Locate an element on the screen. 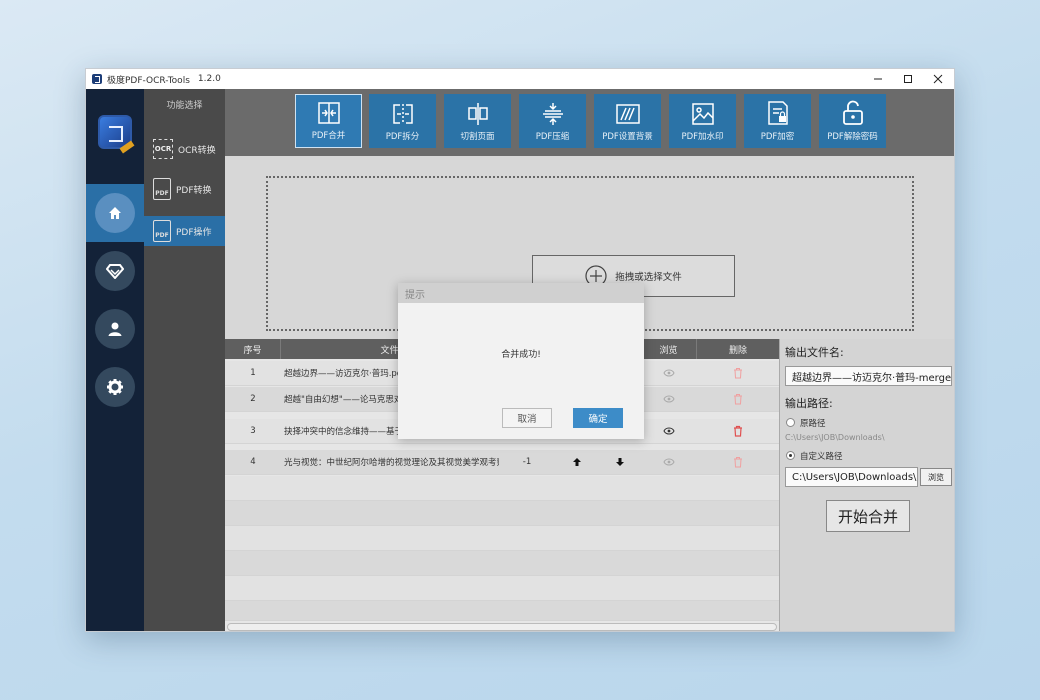 The image size is (1040, 700). home-icon is located at coordinates (115, 213).